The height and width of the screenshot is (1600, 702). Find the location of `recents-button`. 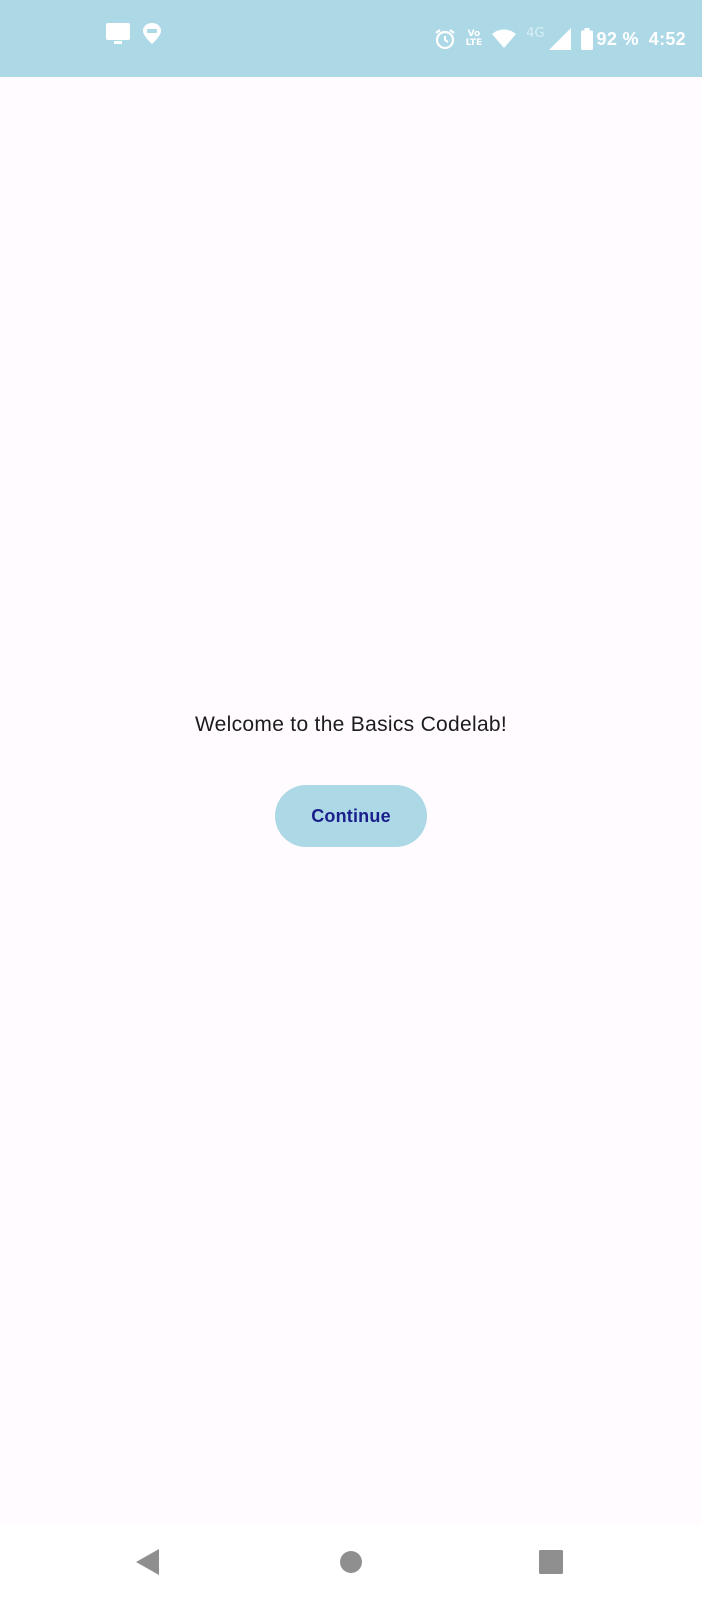

recents-button is located at coordinates (551, 1564).